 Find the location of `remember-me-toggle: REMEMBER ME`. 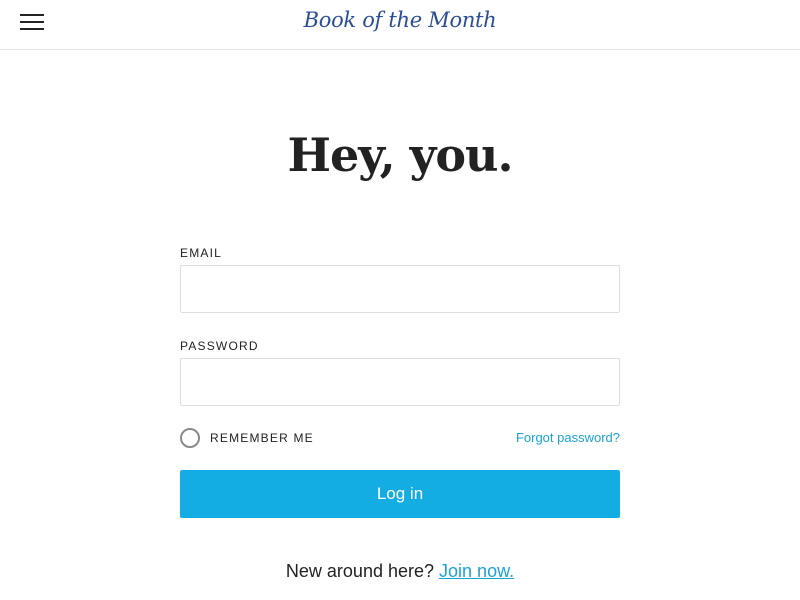

remember-me-toggle: REMEMBER ME is located at coordinates (247, 438).